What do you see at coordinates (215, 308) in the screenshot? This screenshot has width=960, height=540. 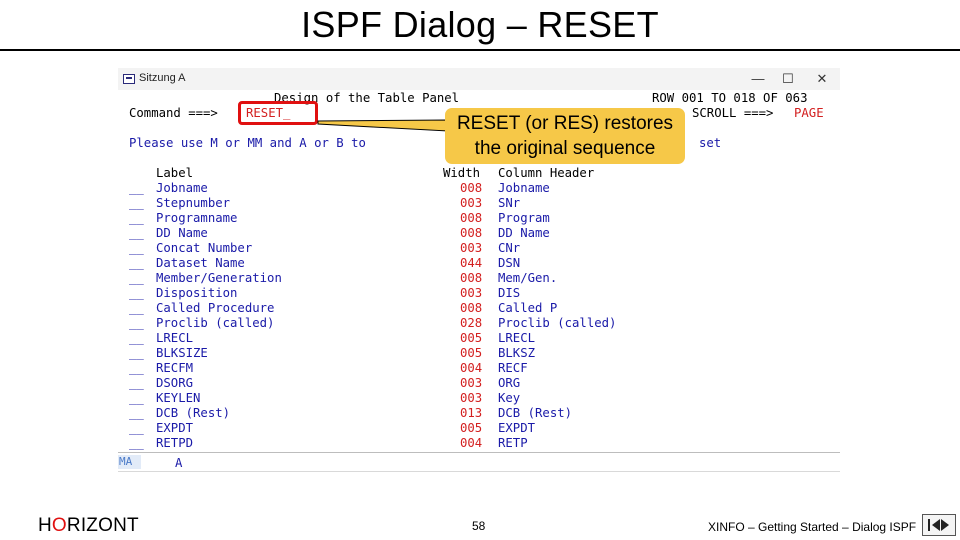 I see `row-label: Called Procedure` at bounding box center [215, 308].